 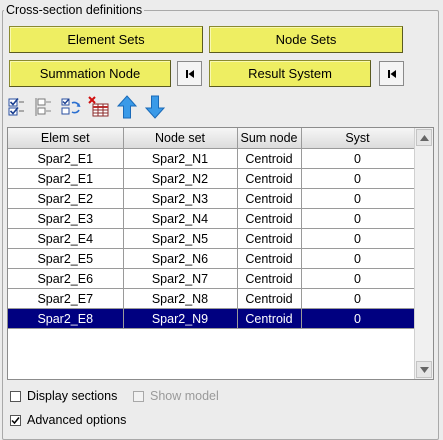 I want to click on table-header-row: Elem set Node set Sum node Syst, so click(x=211, y=138).